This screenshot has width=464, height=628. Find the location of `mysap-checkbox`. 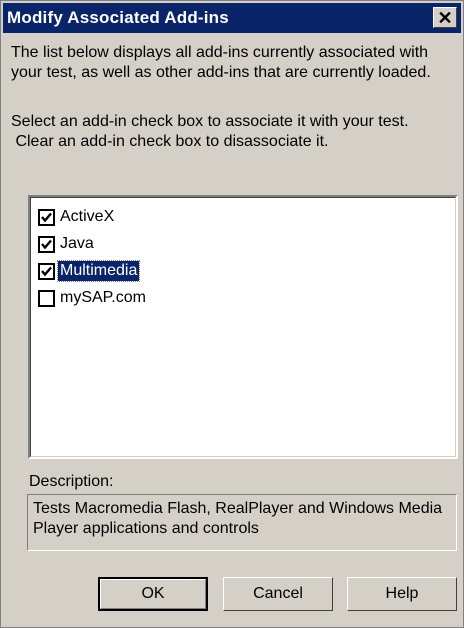

mysap-checkbox is located at coordinates (46, 298).